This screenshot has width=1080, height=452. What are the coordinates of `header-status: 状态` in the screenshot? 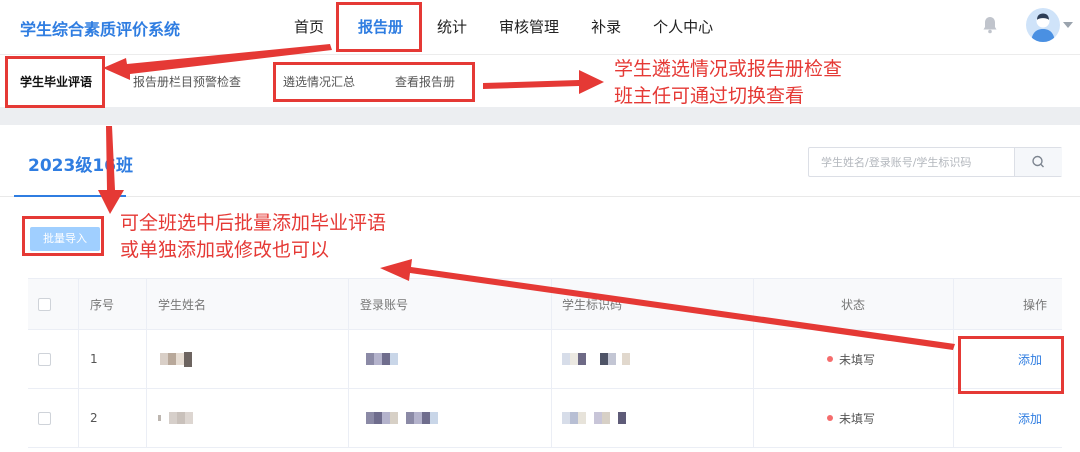 It's located at (852, 304).